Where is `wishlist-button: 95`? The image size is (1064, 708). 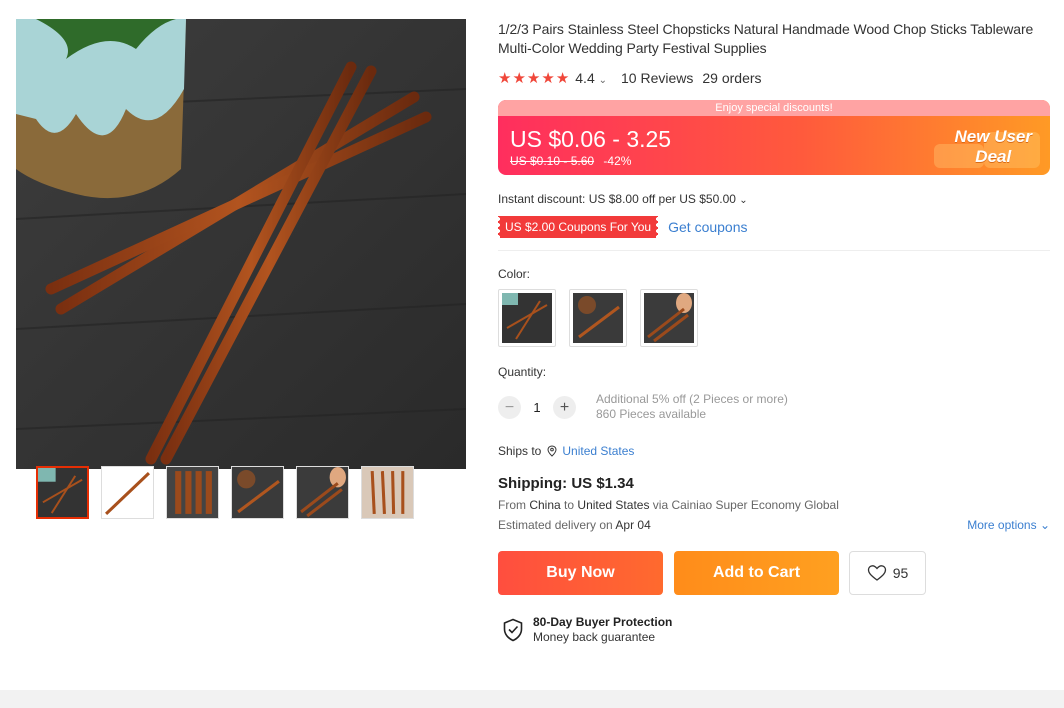
wishlist-button: 95 is located at coordinates (887, 573).